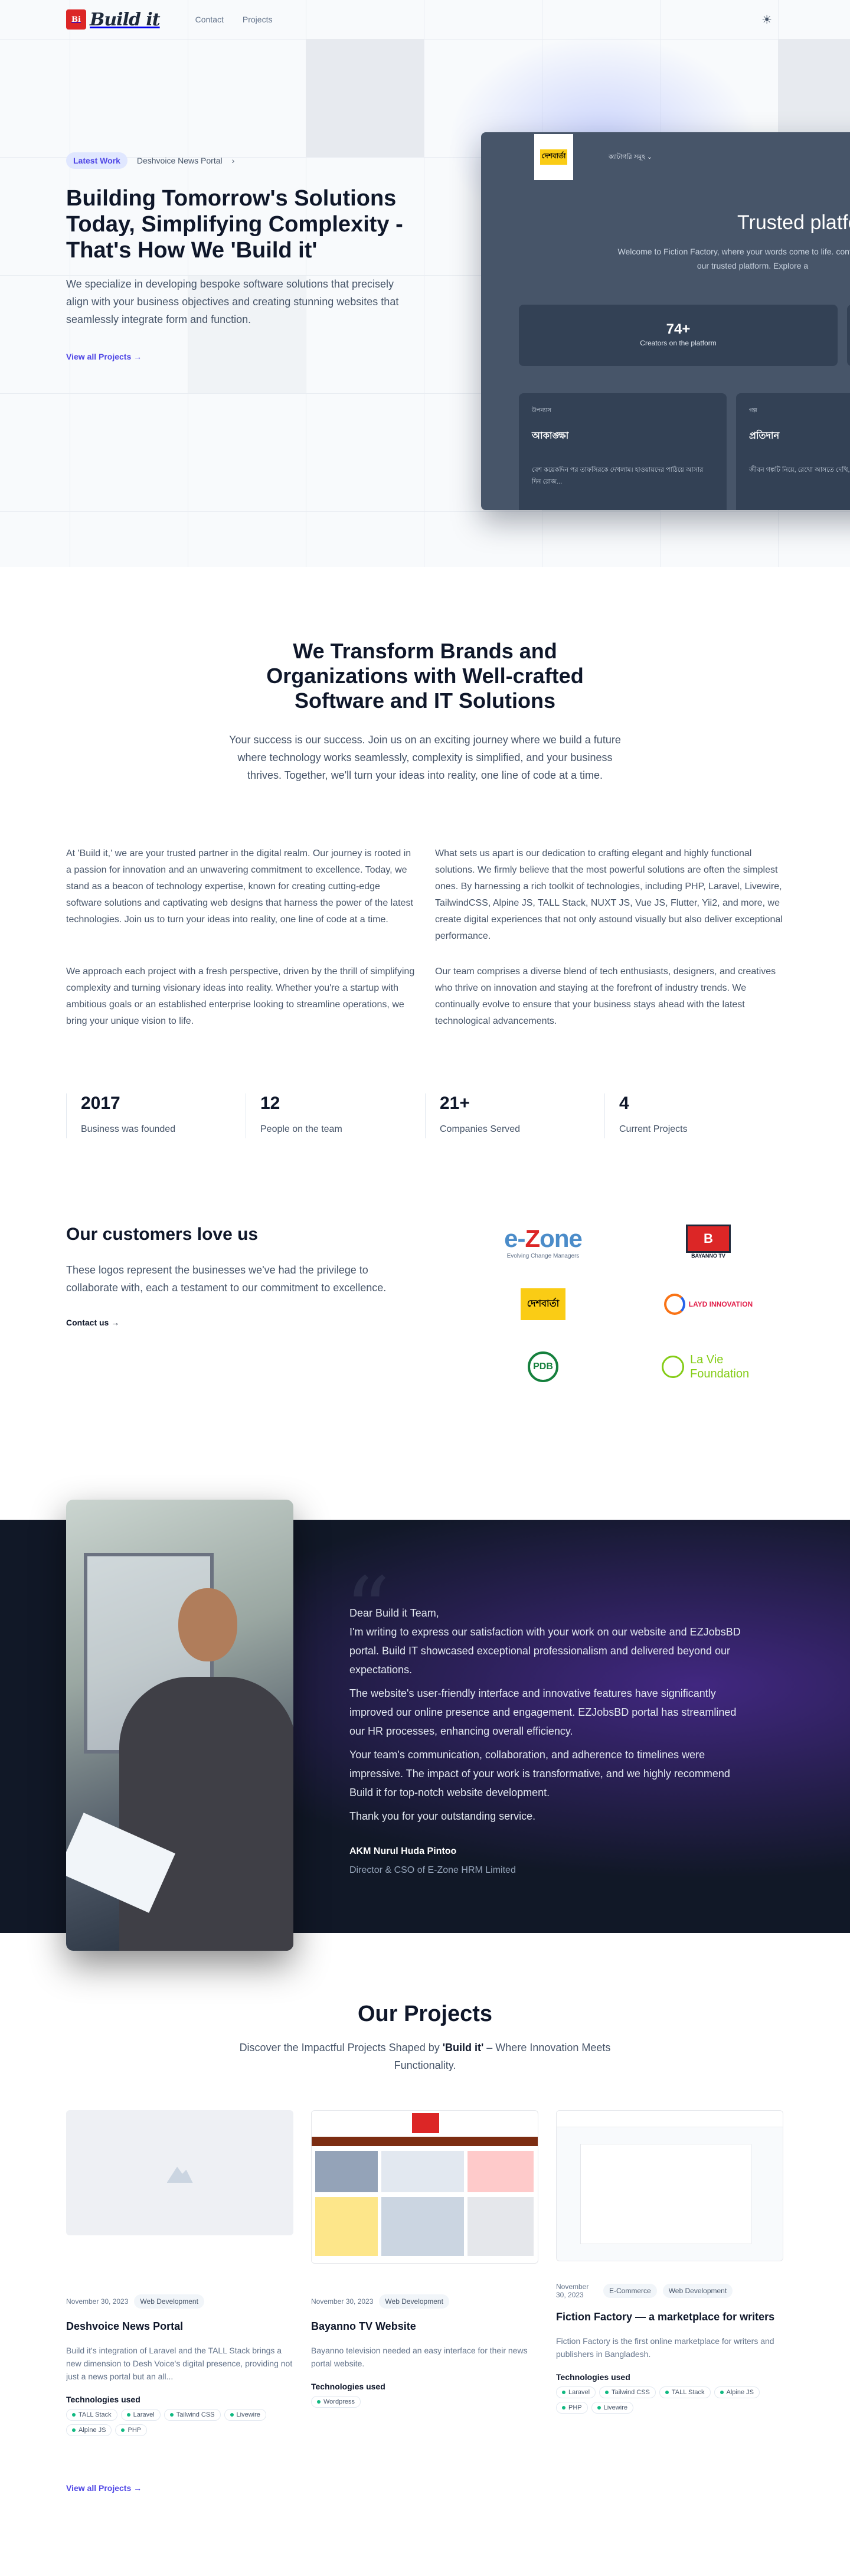 This screenshot has height=2576, width=850. I want to click on tech-label: Laravel, so click(144, 2414).